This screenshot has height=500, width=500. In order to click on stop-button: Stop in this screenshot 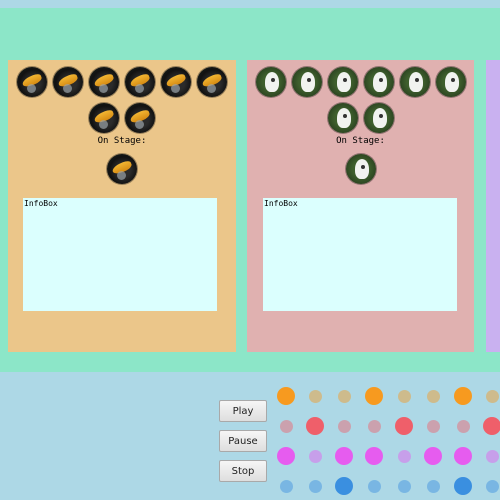, I will do `click(243, 471)`.